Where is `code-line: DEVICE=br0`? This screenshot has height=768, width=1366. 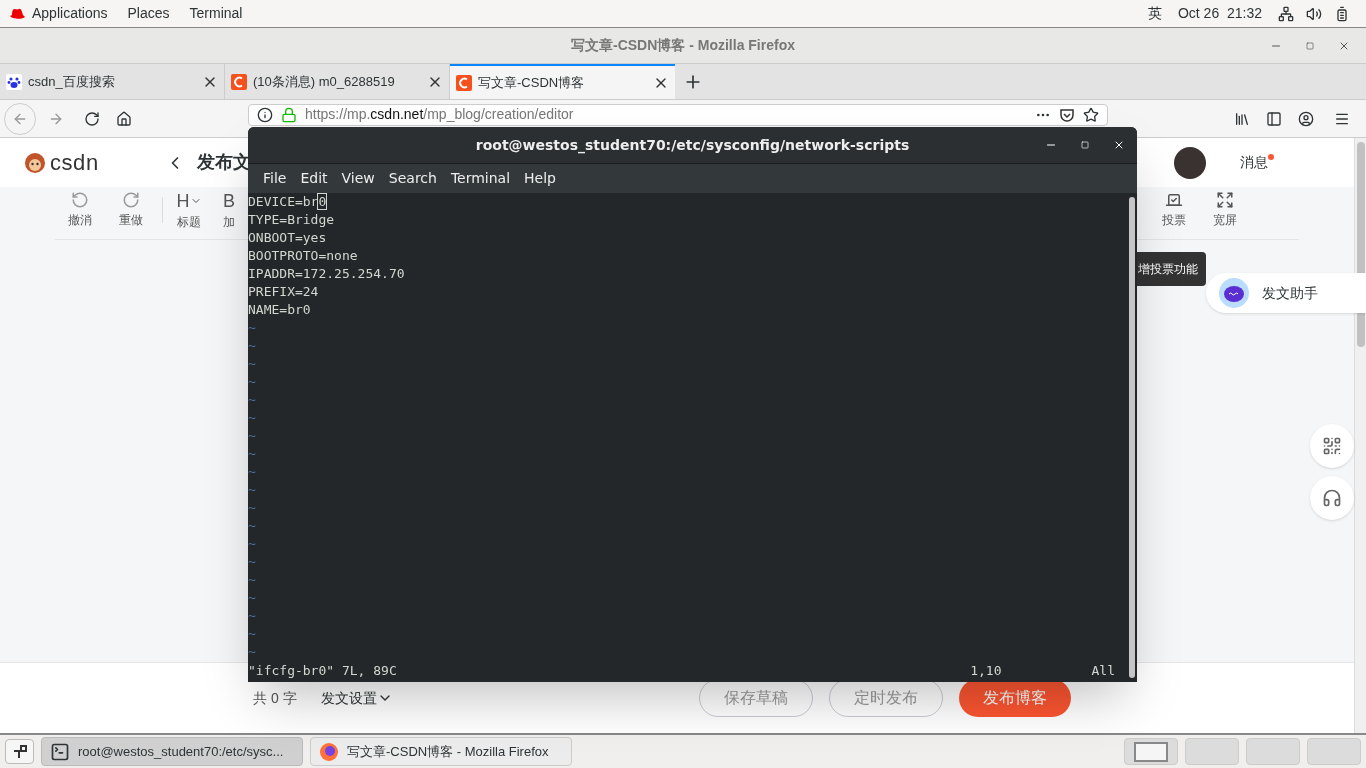 code-line: DEVICE=br0 is located at coordinates (287, 202).